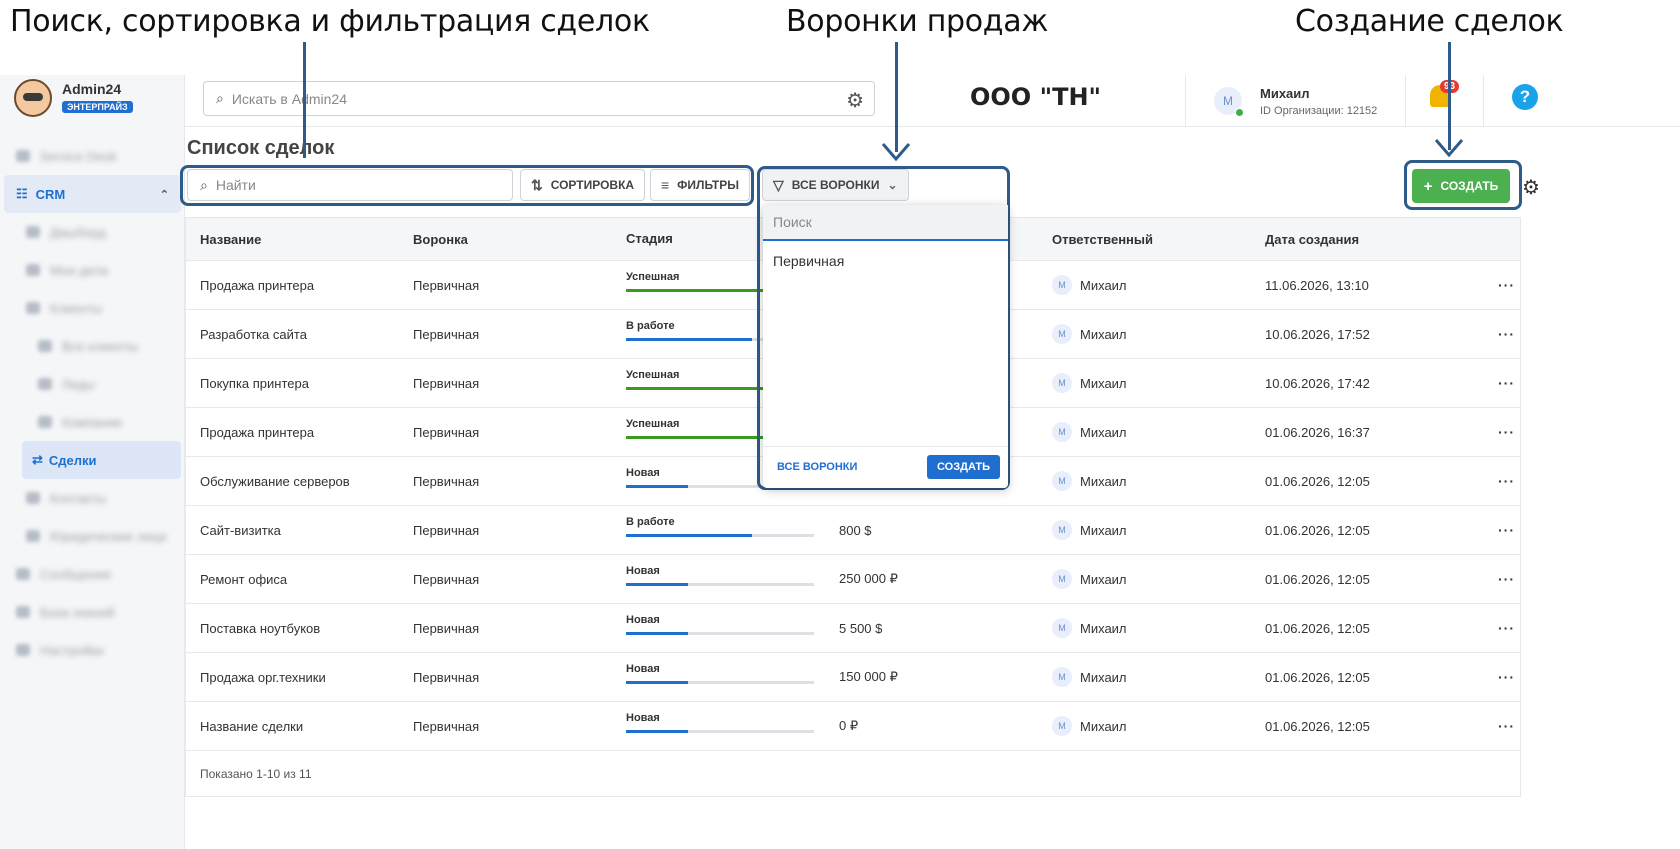  What do you see at coordinates (92, 270) in the screenshot?
I see `sidebar-item-blurred: Мои дела` at bounding box center [92, 270].